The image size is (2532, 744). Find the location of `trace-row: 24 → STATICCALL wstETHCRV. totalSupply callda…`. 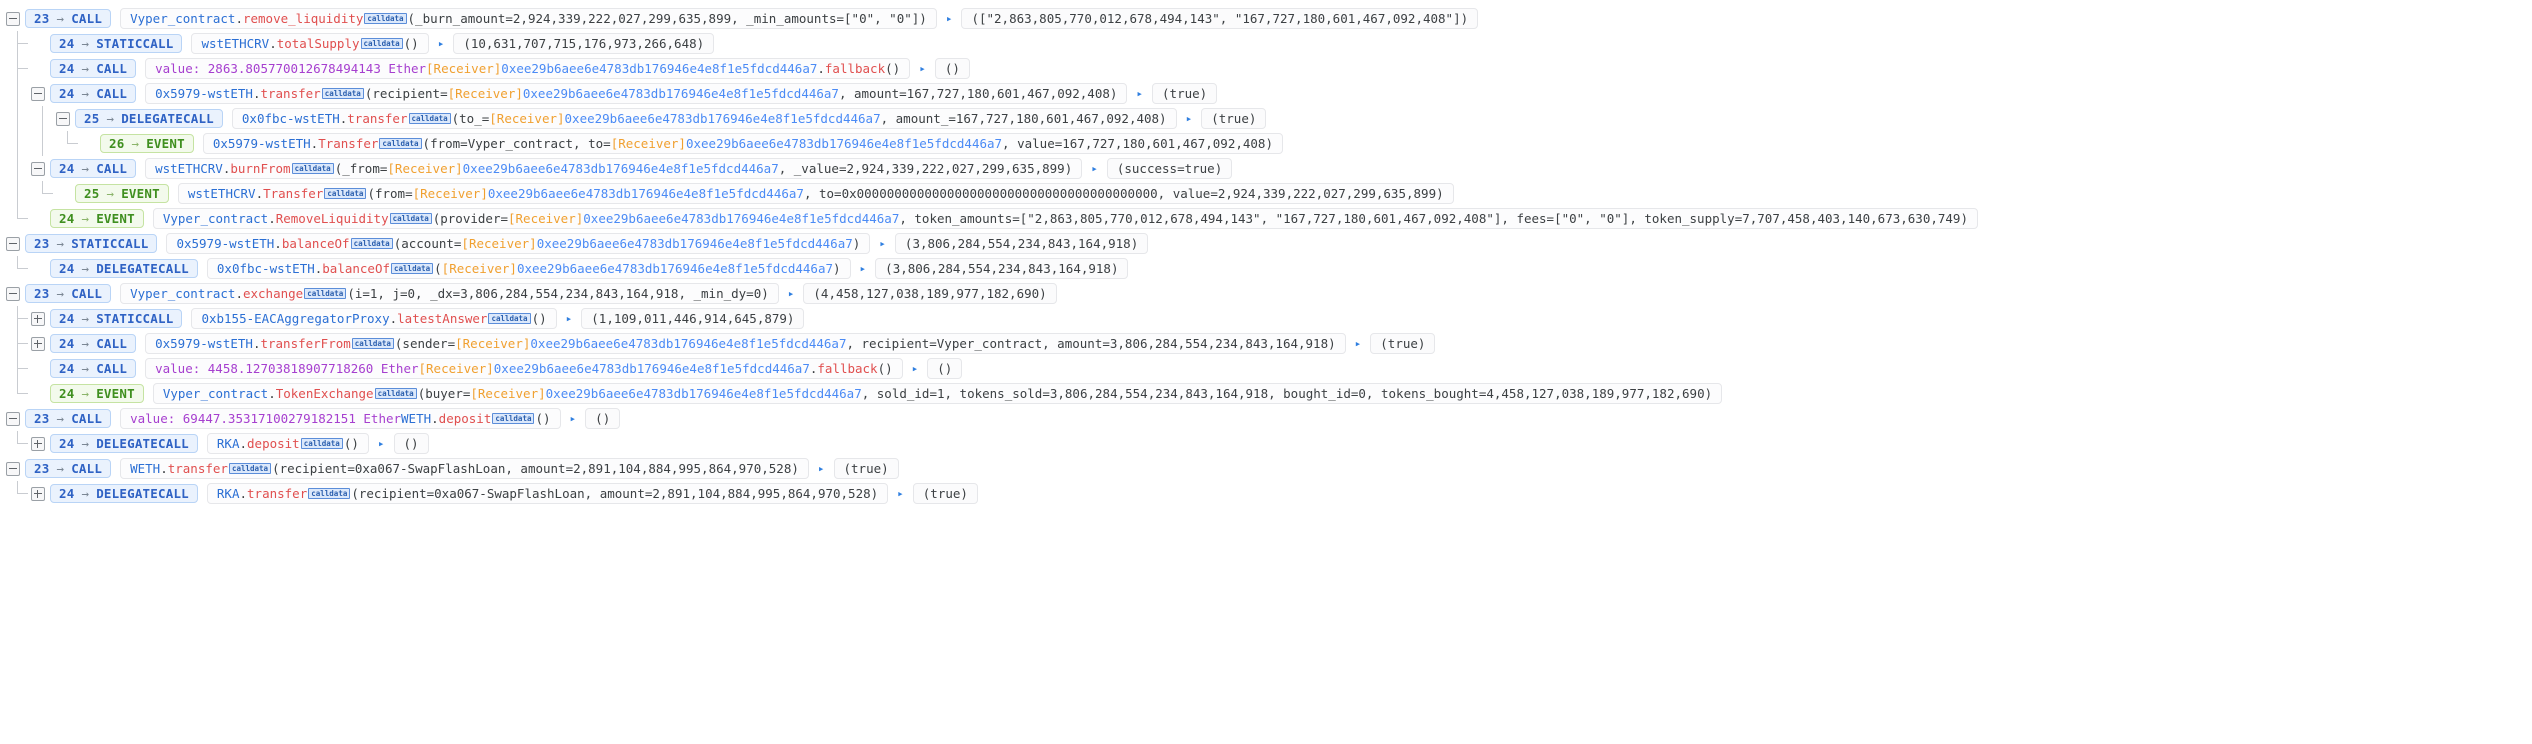

trace-row: 24 → STATICCALL wstETHCRV. totalSupply callda… is located at coordinates (1269, 43).